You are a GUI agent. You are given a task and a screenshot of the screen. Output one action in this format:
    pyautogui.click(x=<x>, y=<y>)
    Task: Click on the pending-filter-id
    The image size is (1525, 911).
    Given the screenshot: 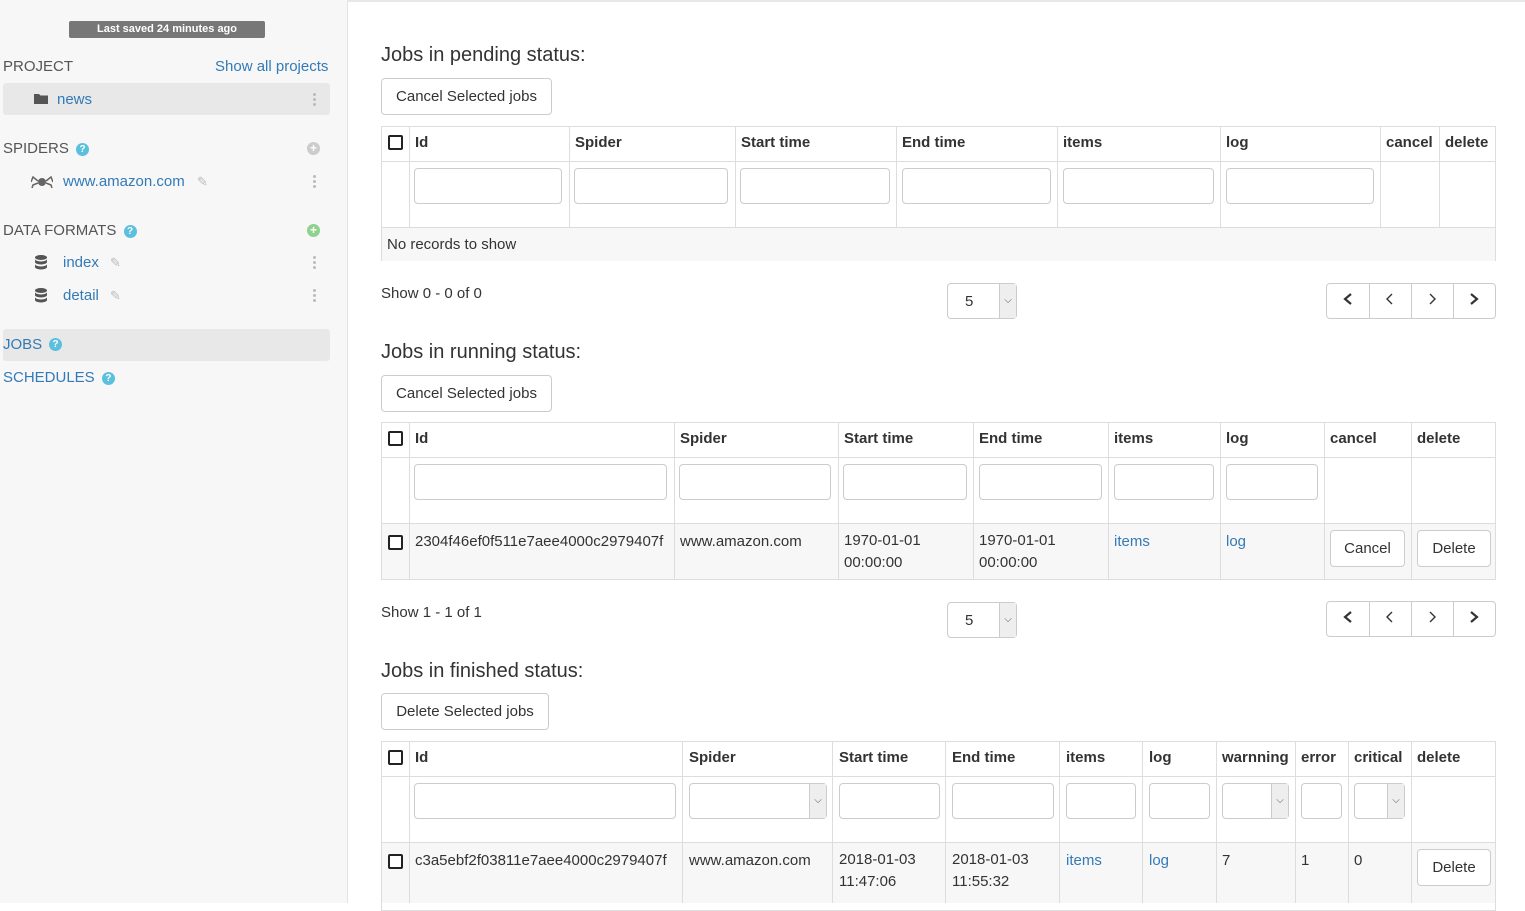 What is the action you would take?
    pyautogui.click(x=488, y=186)
    